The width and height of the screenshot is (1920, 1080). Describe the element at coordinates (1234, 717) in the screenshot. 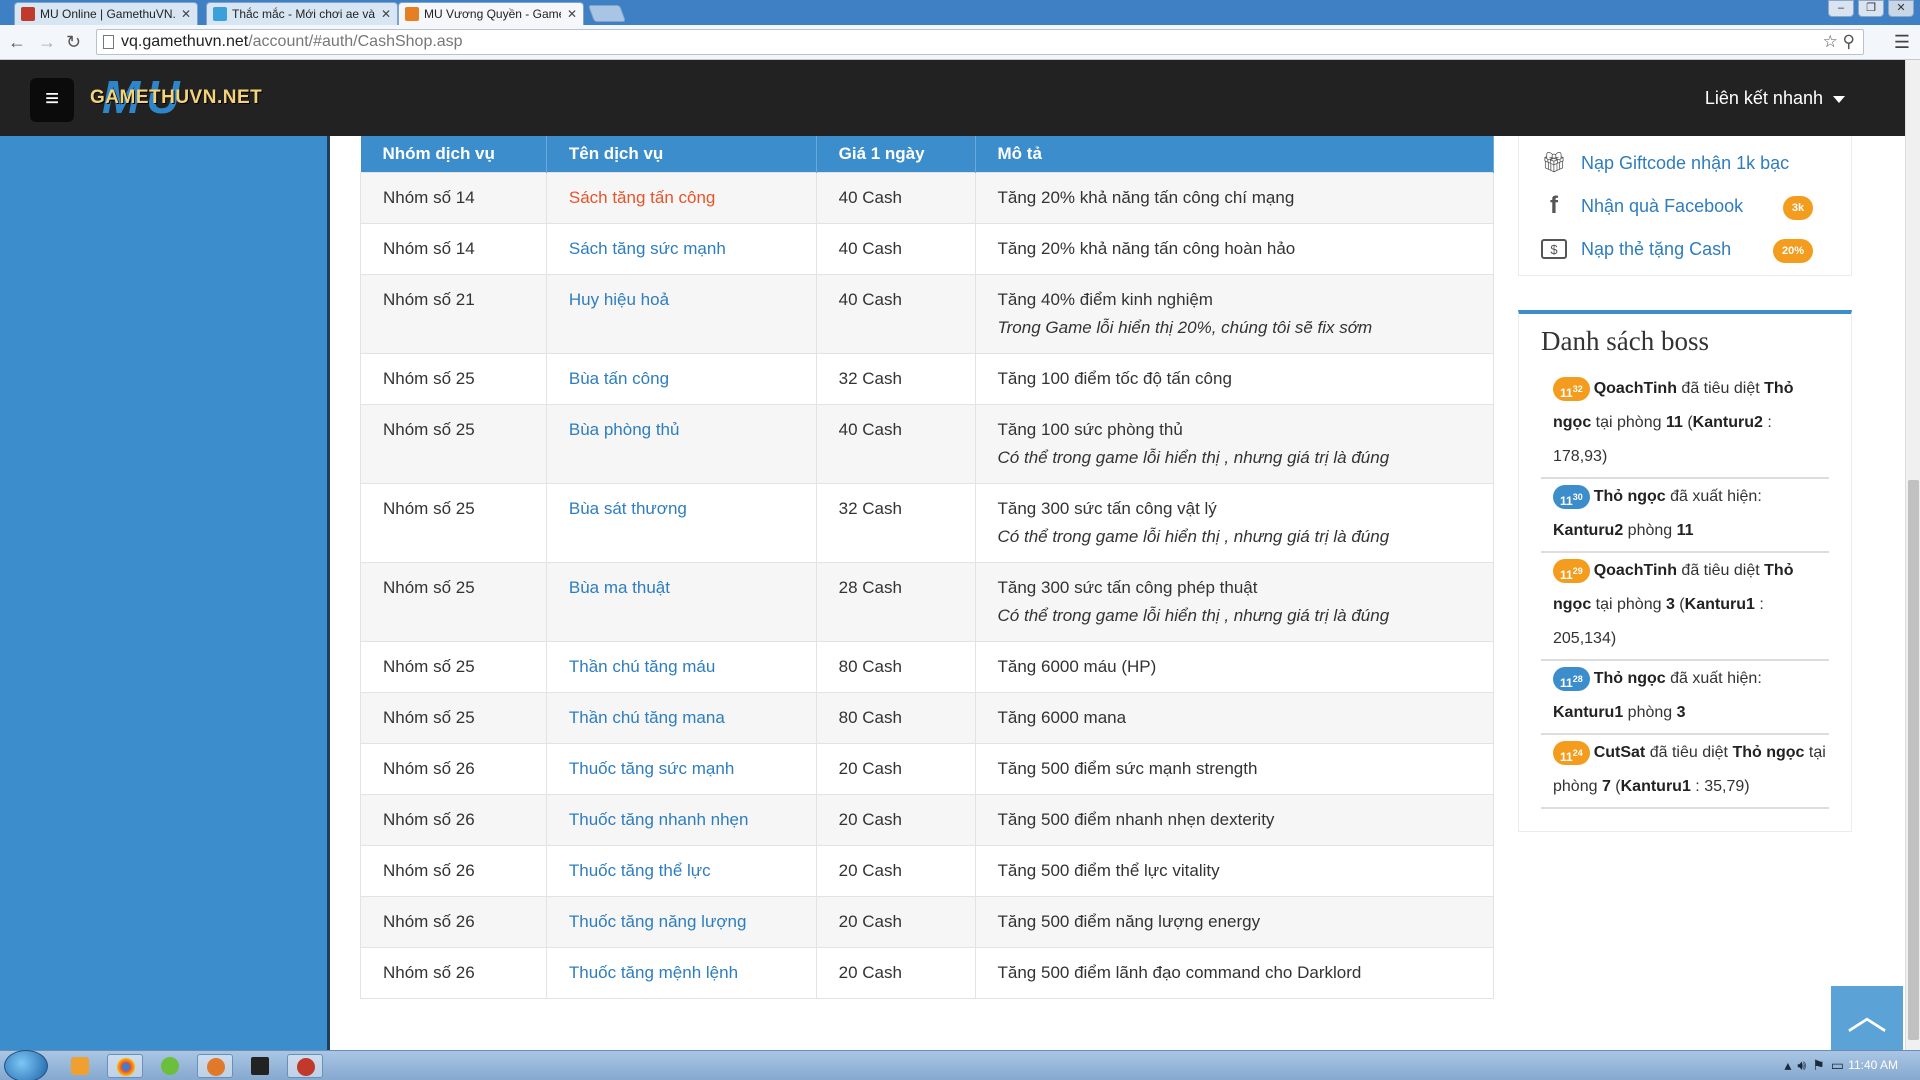

I see `cell-desc: Tăng 6000 mana` at that location.